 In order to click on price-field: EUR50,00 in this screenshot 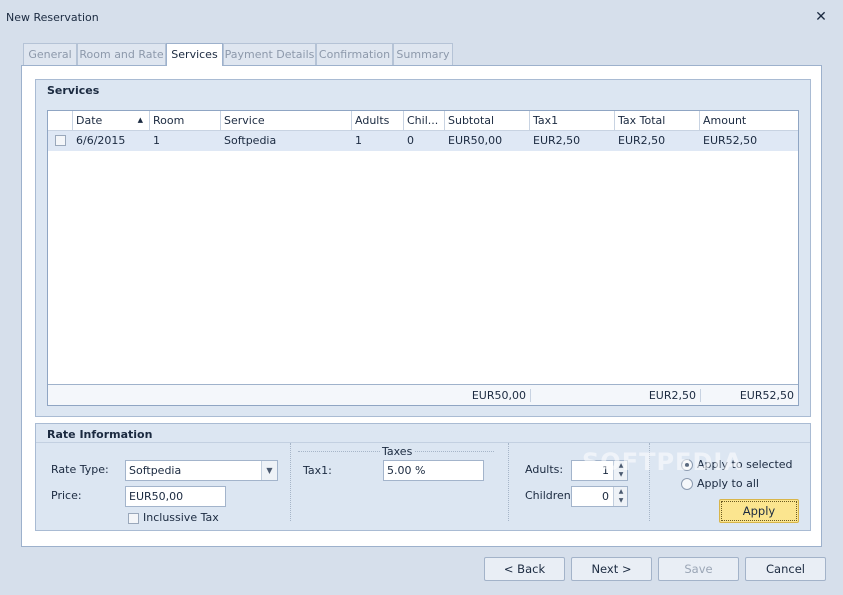, I will do `click(175, 496)`.